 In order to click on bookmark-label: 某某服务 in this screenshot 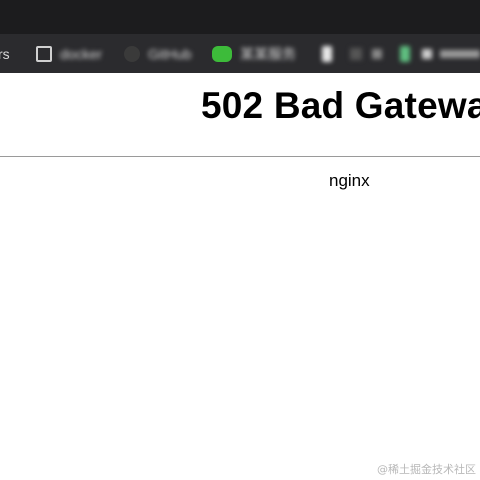, I will do `click(268, 53)`.